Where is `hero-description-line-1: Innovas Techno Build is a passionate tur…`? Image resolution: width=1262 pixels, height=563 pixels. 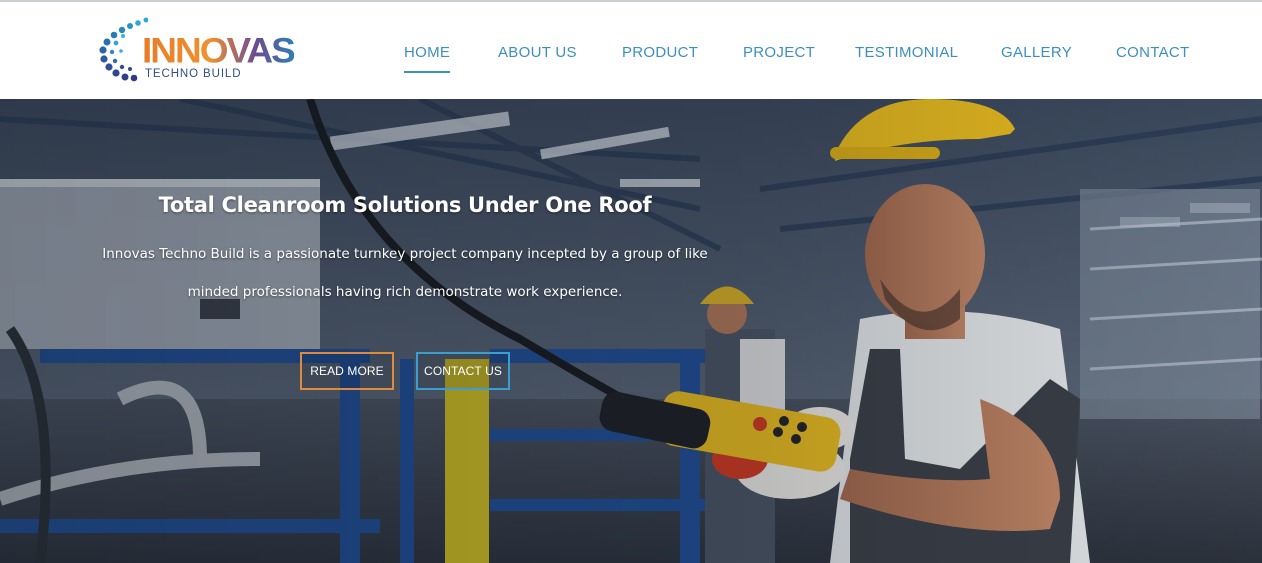
hero-description-line-1: Innovas Techno Build is a passionate tur… is located at coordinates (405, 254).